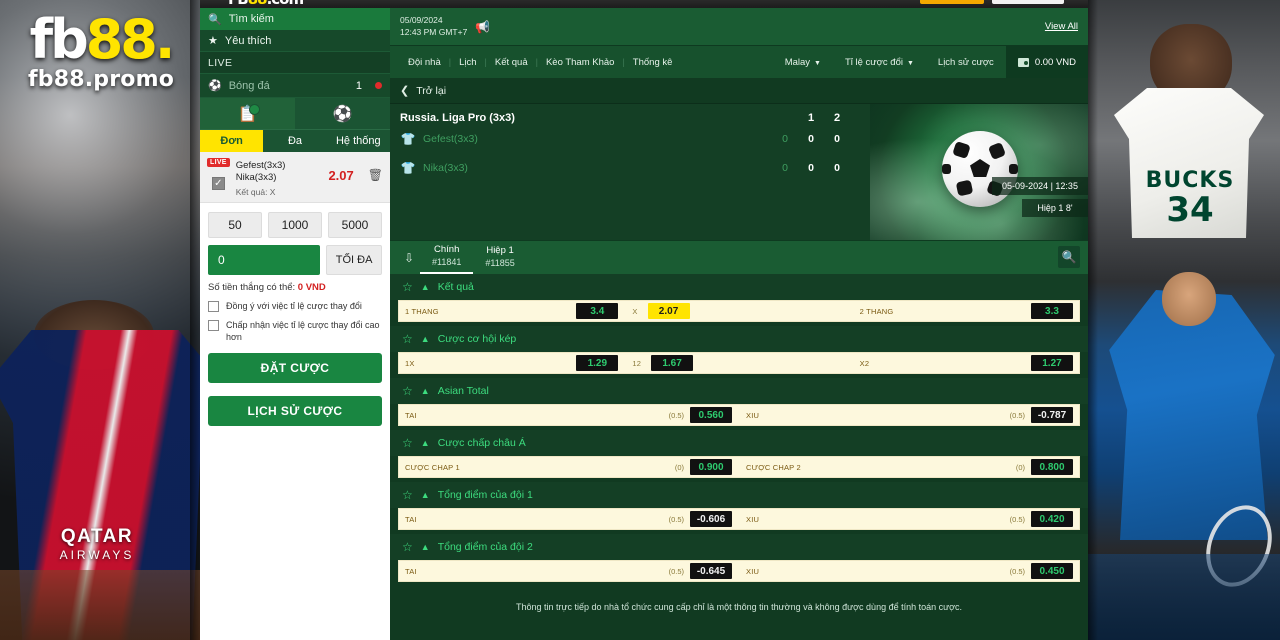 The height and width of the screenshot is (640, 1280). What do you see at coordinates (1052, 519) in the screenshot?
I see `odds-button: 0.420` at bounding box center [1052, 519].